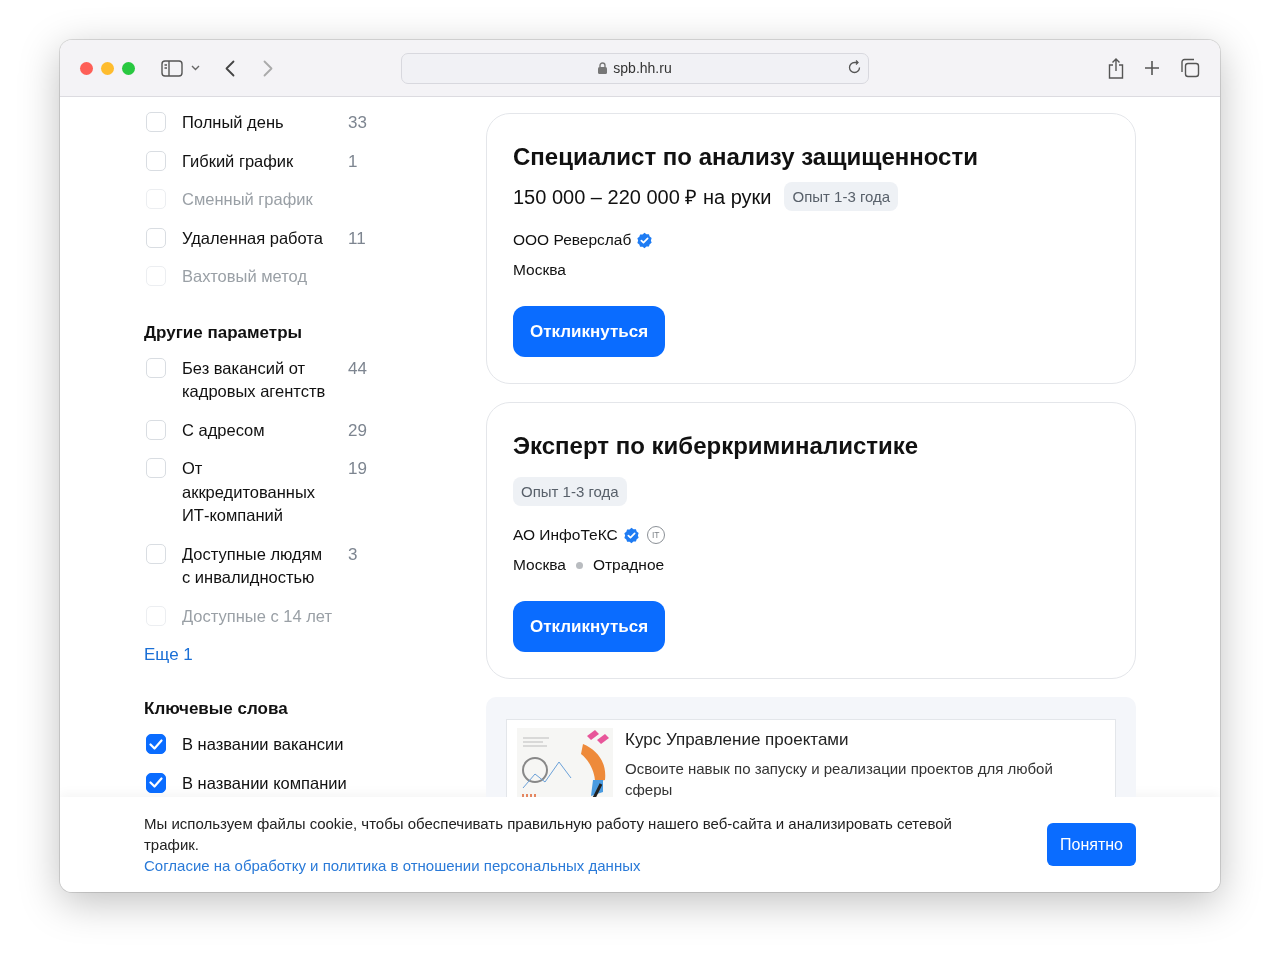 Image resolution: width=1280 pixels, height=972 pixels. I want to click on section-heading: Другие параметры, so click(224, 332).